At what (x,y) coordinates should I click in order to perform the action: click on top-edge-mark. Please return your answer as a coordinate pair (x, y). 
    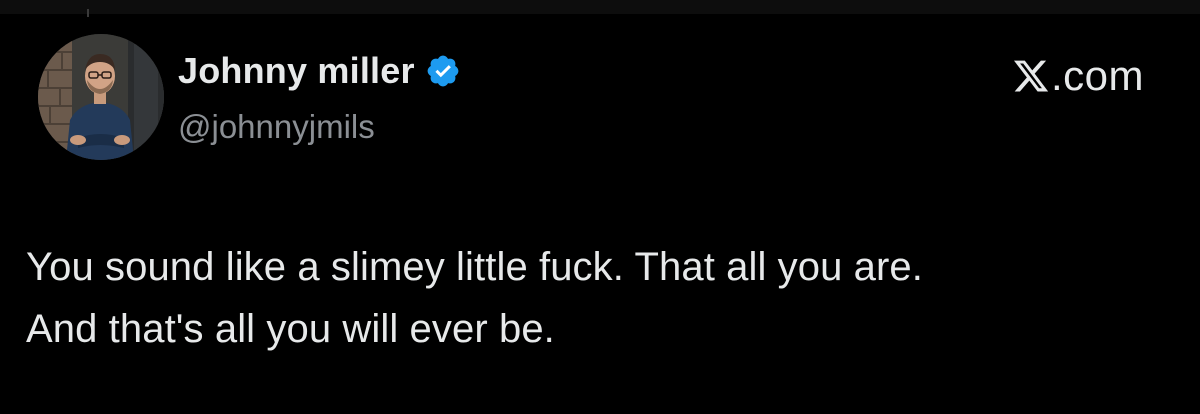
    Looking at the image, I should click on (88, 13).